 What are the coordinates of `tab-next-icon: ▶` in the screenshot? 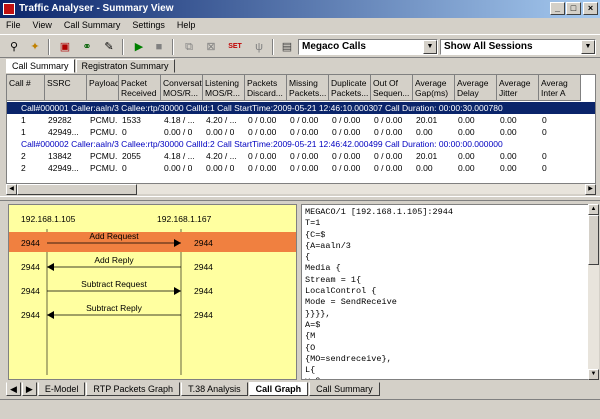 It's located at (29, 389).